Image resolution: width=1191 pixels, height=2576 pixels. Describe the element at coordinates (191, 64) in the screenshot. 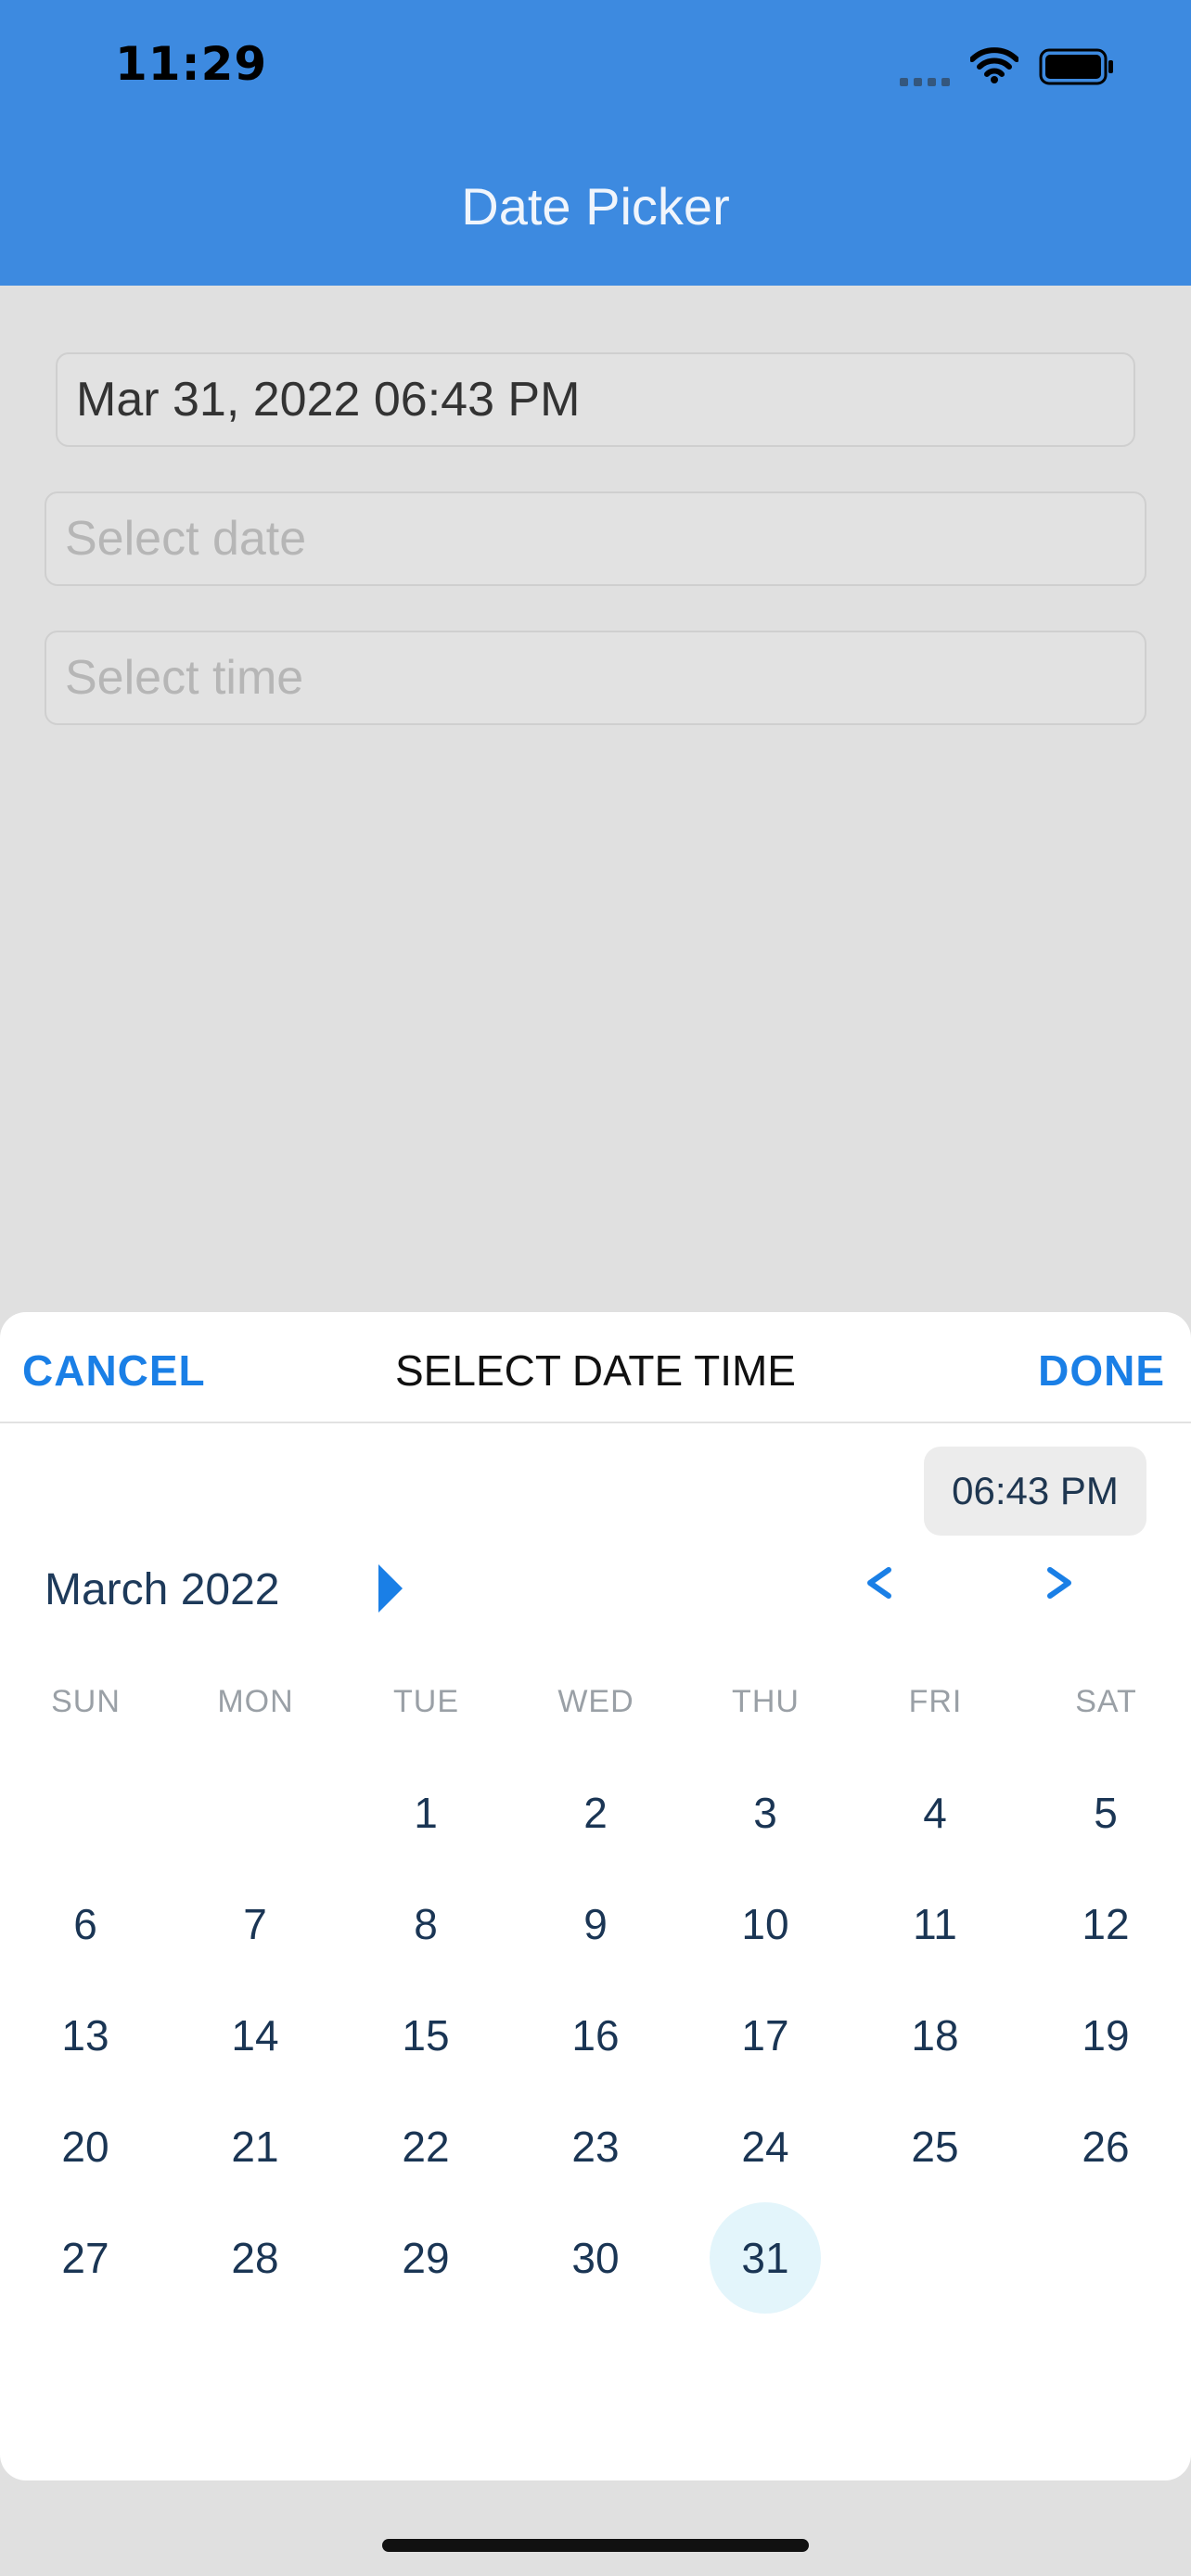

I see `status-time: 11:29` at that location.